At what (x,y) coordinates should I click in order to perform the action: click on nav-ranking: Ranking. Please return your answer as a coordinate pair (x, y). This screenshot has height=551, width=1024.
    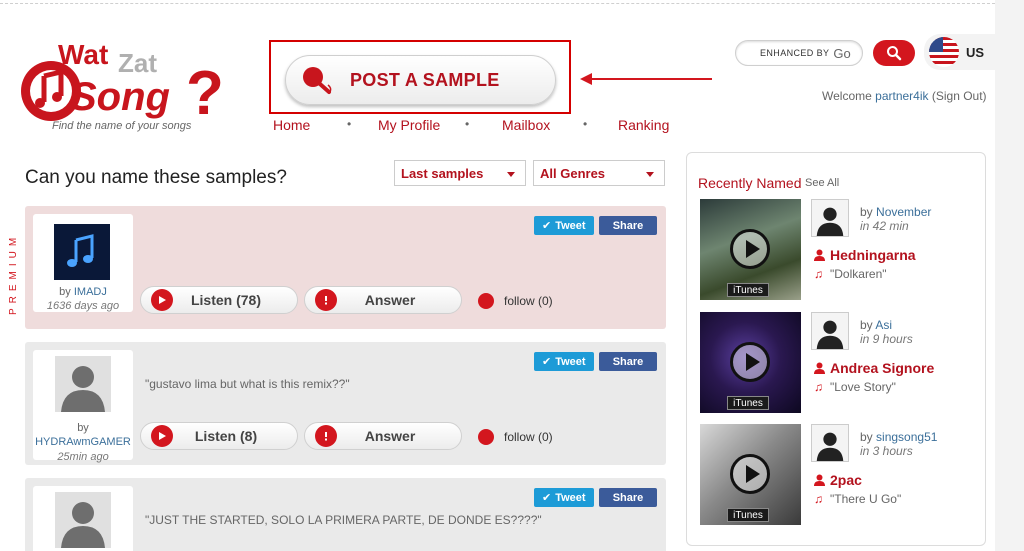
    Looking at the image, I should click on (643, 125).